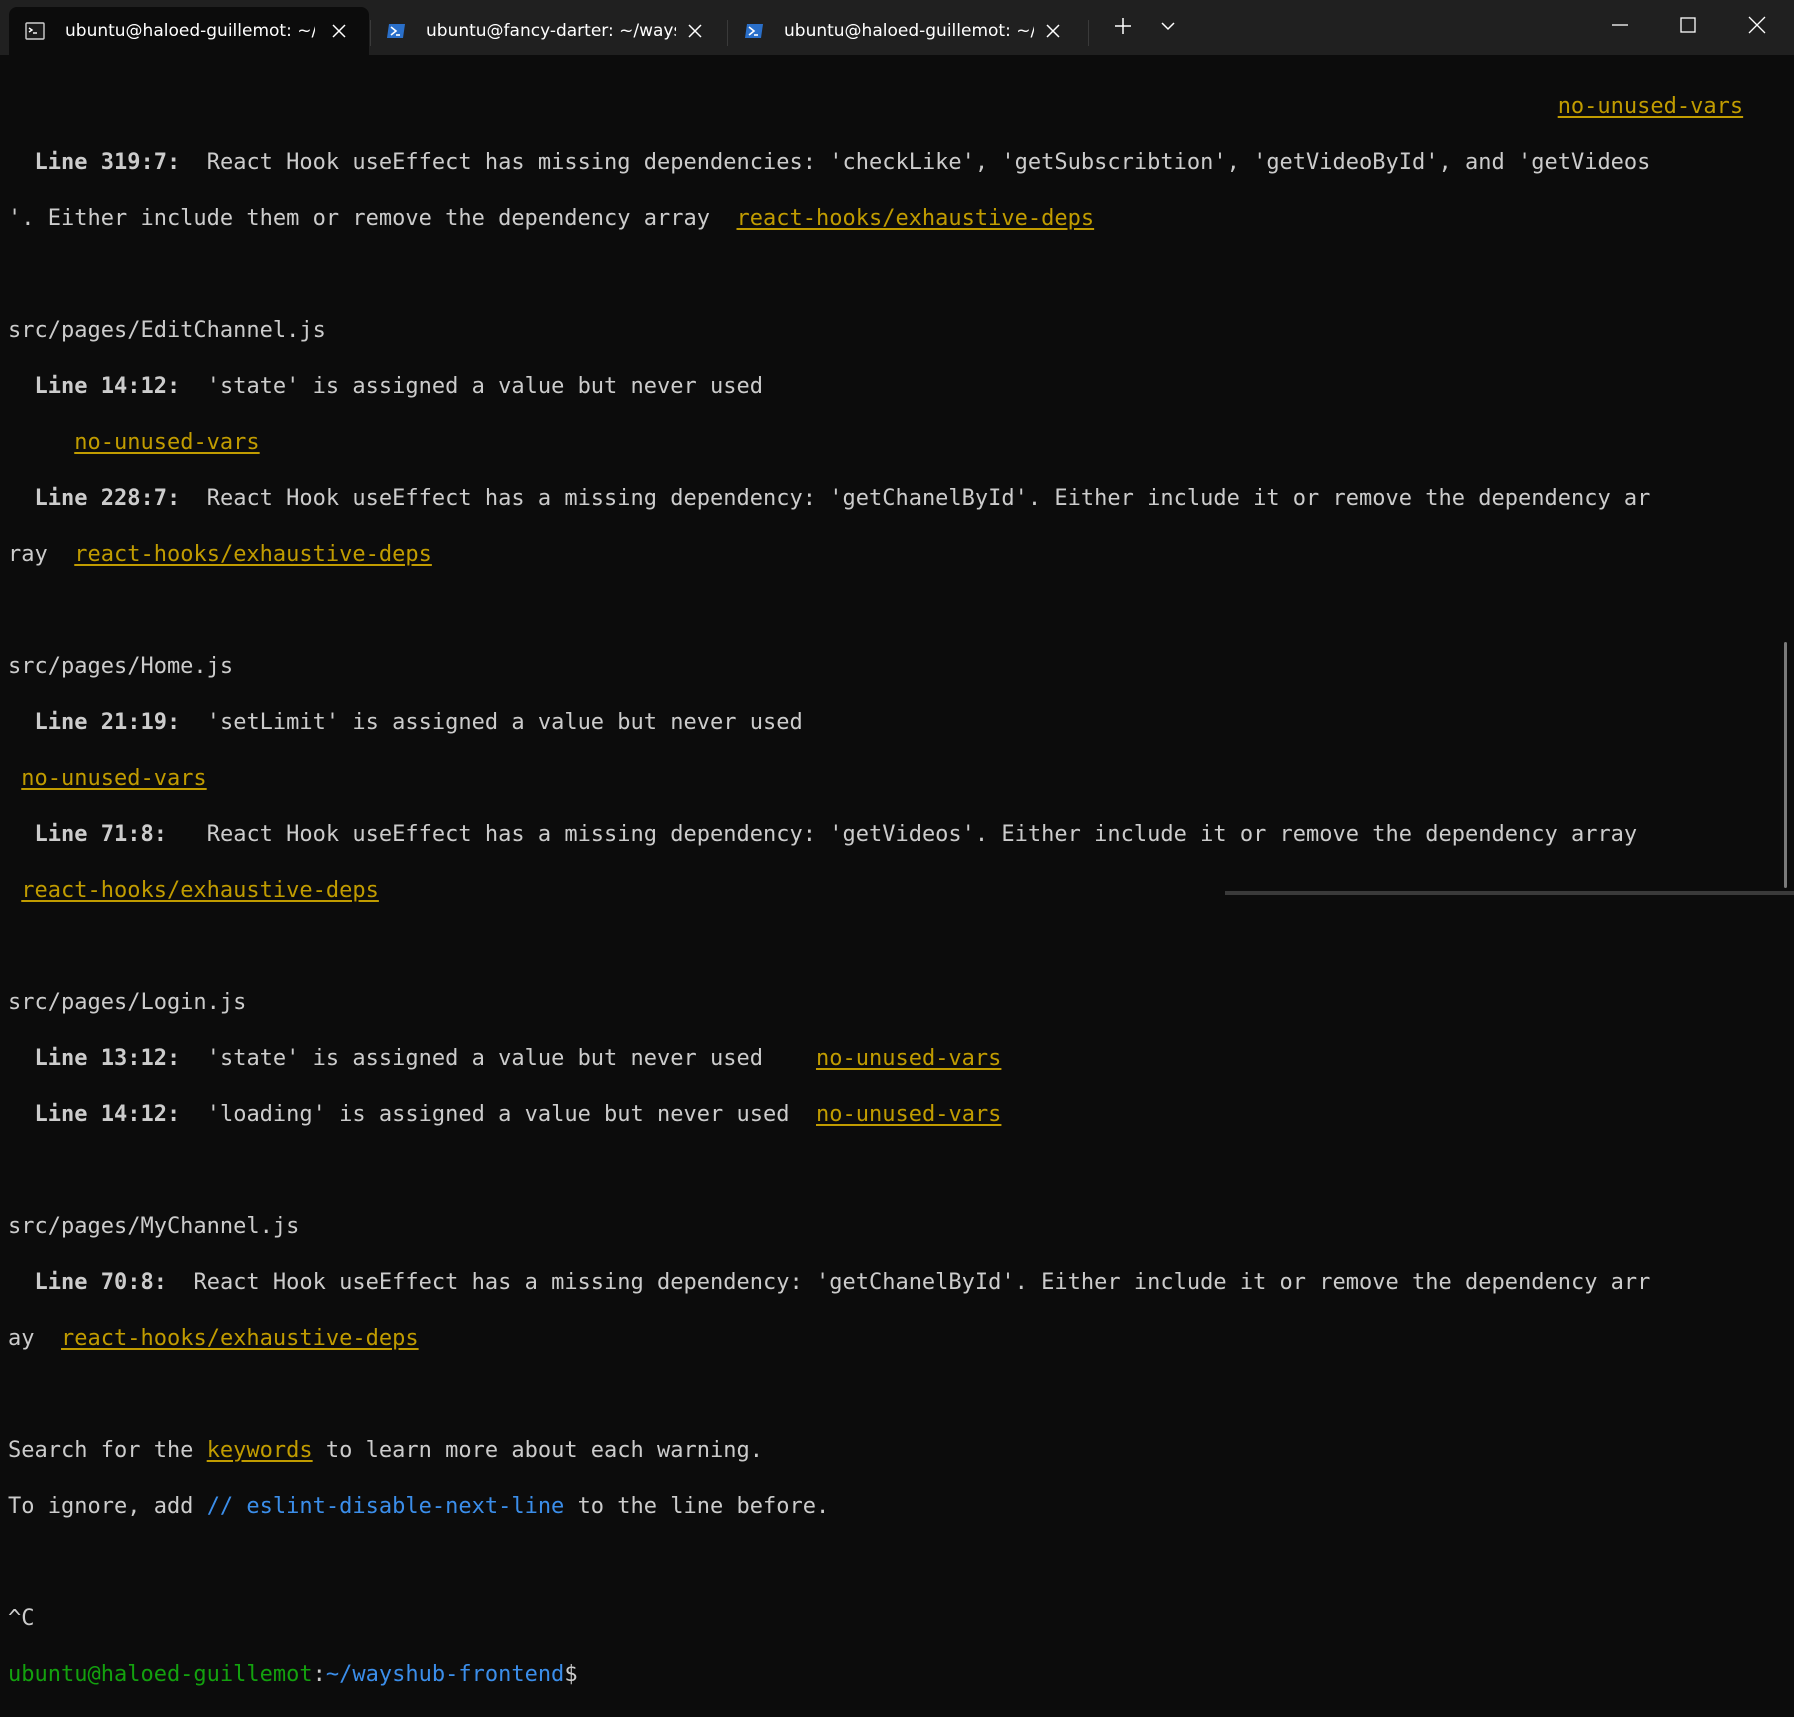 The image size is (1794, 1717). Describe the element at coordinates (319, 1674) in the screenshot. I see `prompt-colon: :` at that location.